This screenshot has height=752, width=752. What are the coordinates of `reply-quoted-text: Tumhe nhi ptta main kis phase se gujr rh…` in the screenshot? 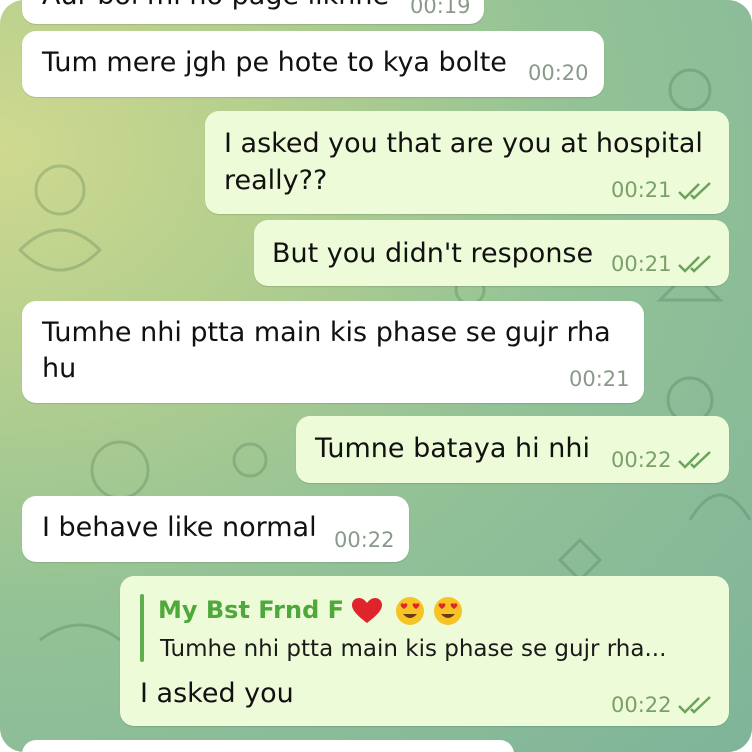 It's located at (413, 649).